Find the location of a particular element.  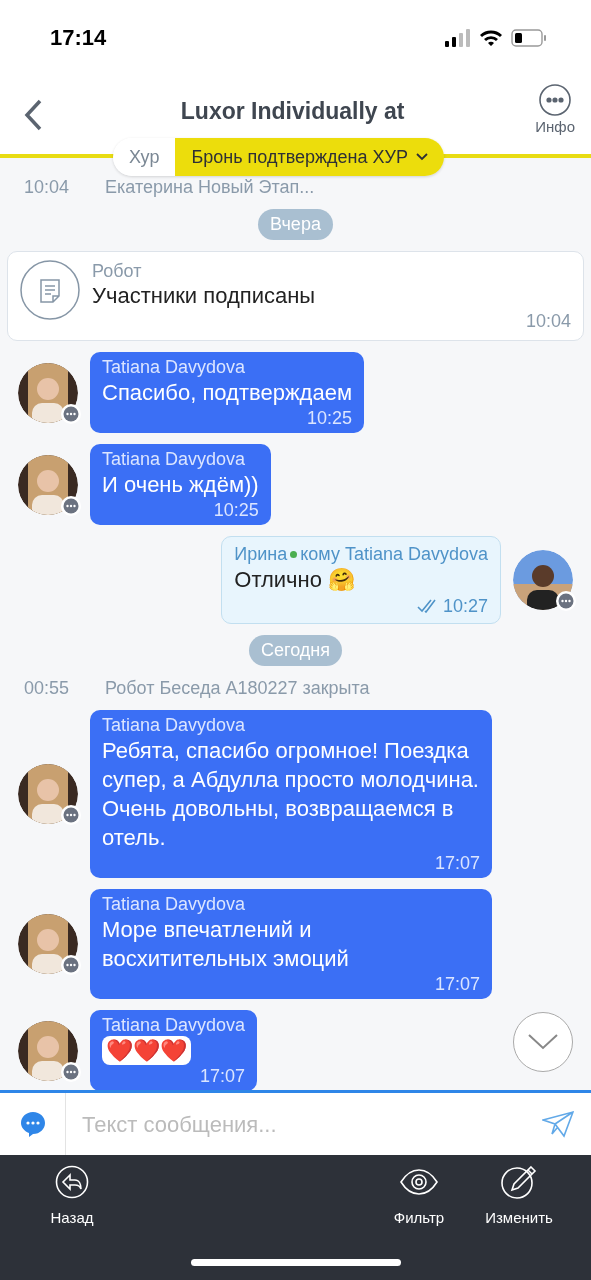

message-text: Участники подписаны is located at coordinates (204, 296).